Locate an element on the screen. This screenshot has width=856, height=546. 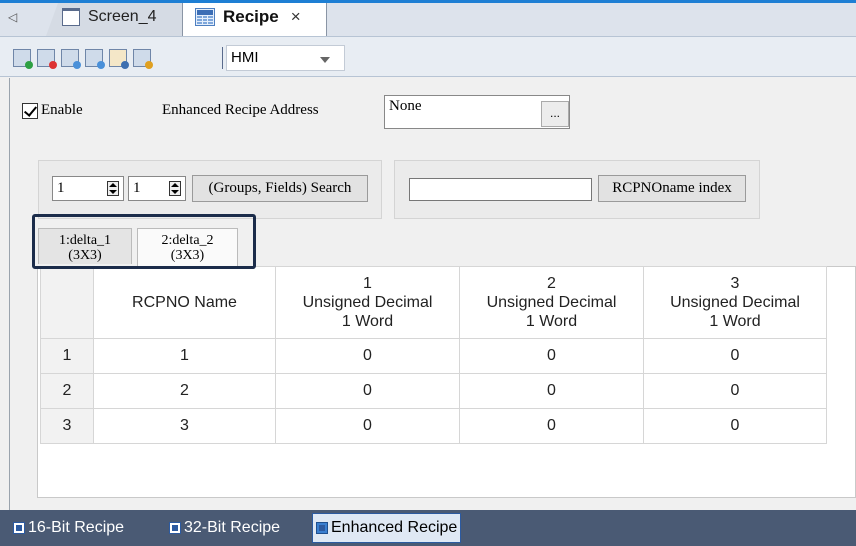
tab-16-bit-recipe: 16-Bit Recipe is located at coordinates (68, 528).